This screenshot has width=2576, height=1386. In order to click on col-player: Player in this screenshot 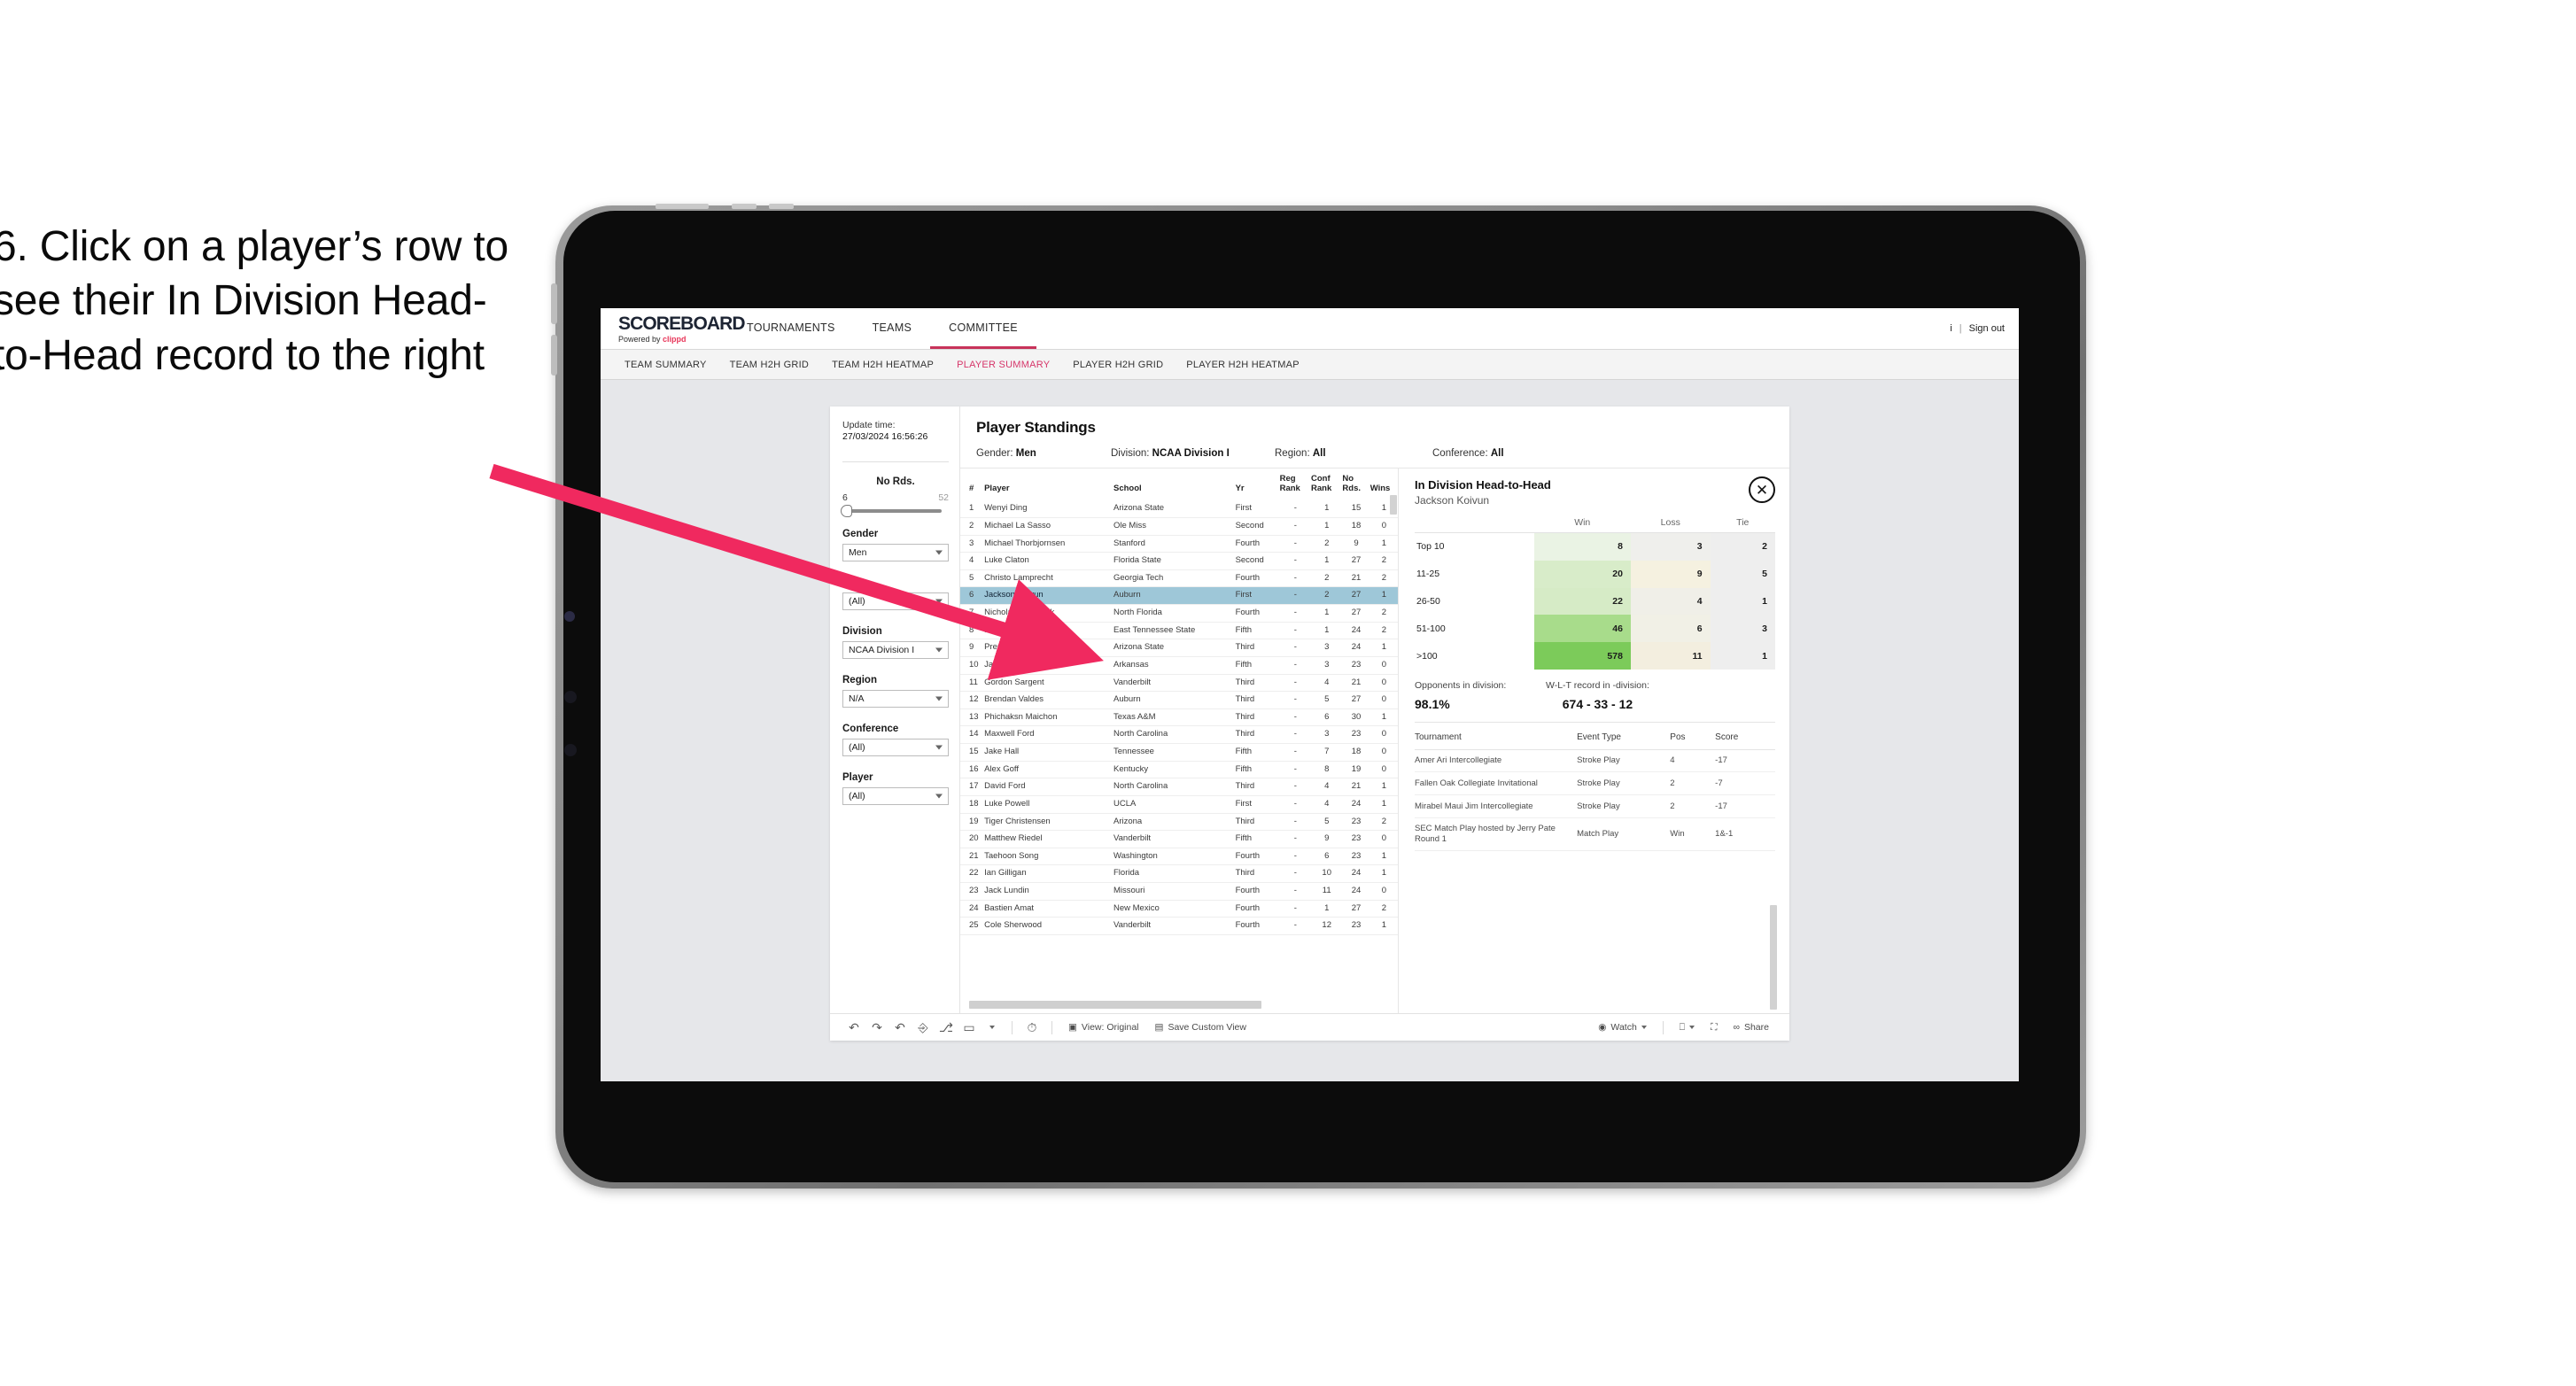, I will do `click(1048, 484)`.